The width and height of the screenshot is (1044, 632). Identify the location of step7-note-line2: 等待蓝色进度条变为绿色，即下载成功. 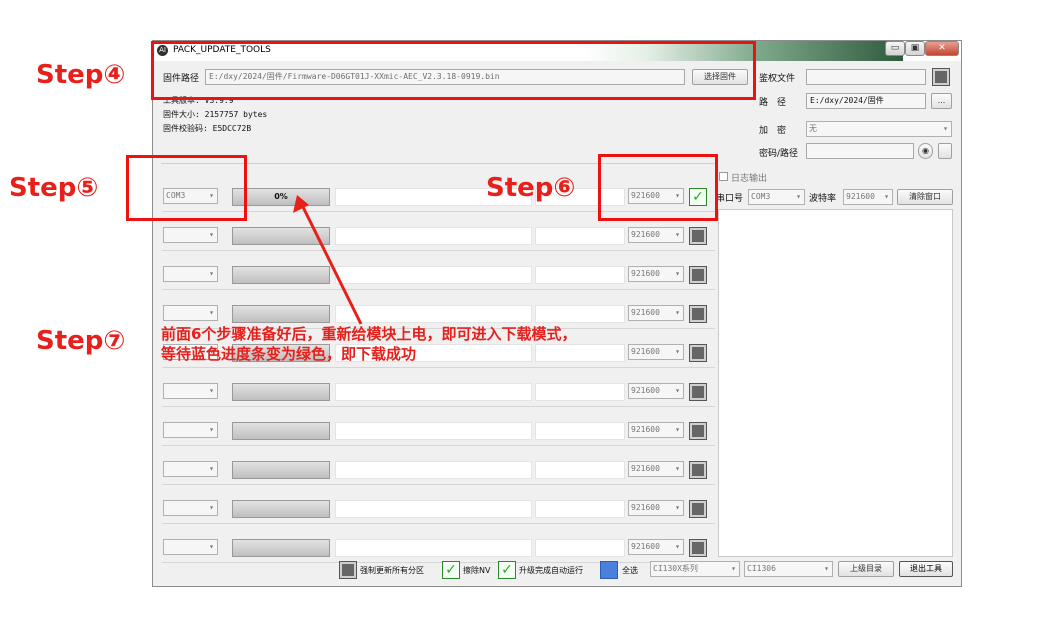
(289, 354).